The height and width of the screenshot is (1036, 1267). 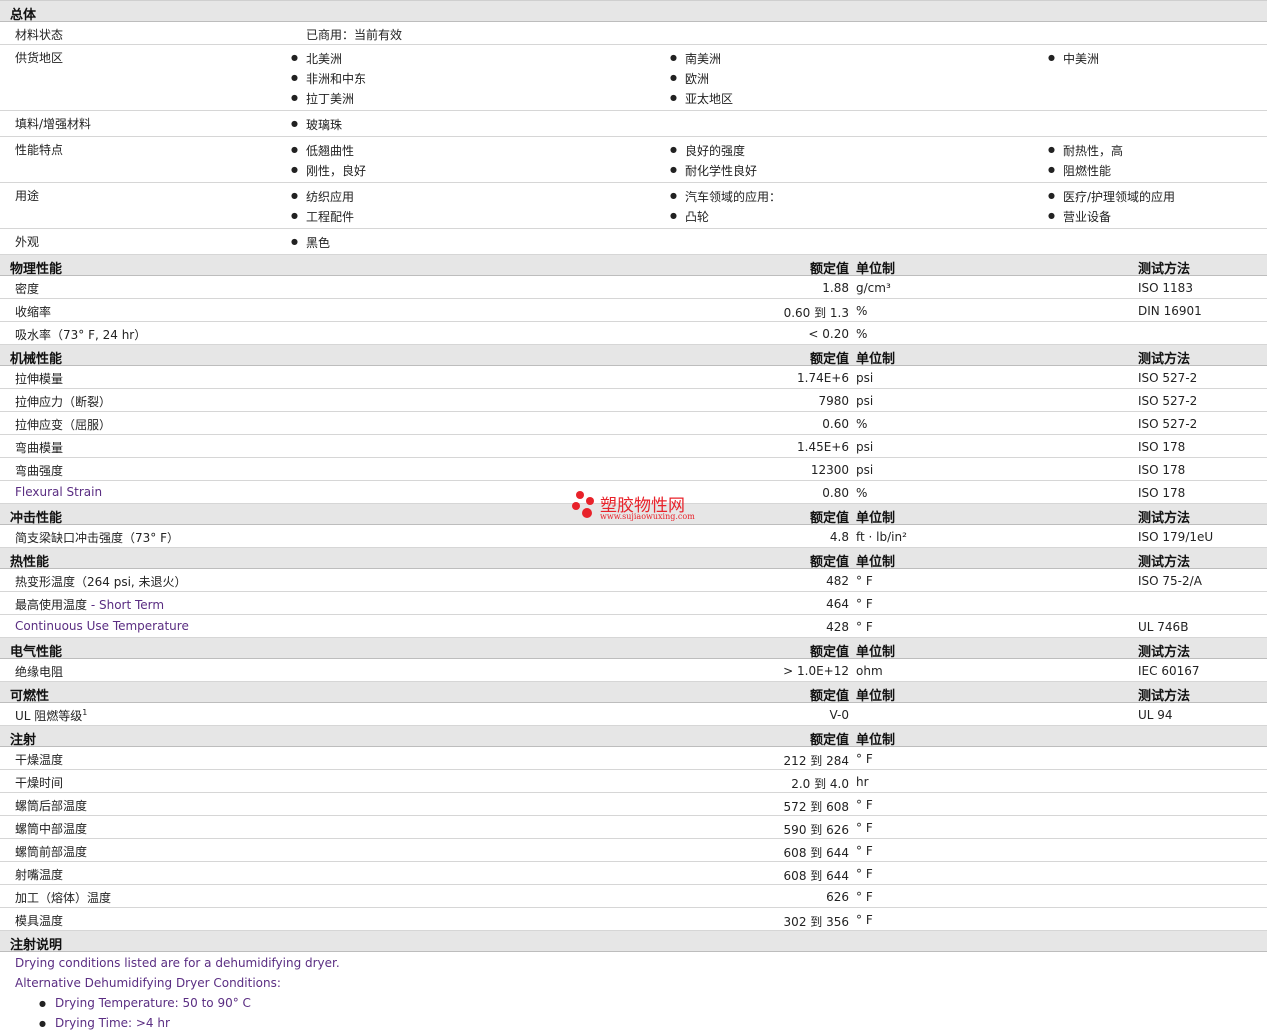 What do you see at coordinates (1073, 58) in the screenshot?
I see `list-item: 中美洲` at bounding box center [1073, 58].